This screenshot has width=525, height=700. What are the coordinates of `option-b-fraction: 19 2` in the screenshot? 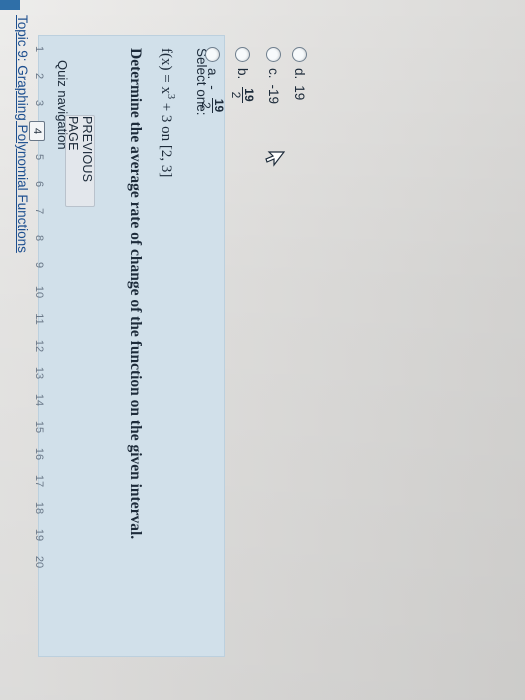 It's located at (242, 95).